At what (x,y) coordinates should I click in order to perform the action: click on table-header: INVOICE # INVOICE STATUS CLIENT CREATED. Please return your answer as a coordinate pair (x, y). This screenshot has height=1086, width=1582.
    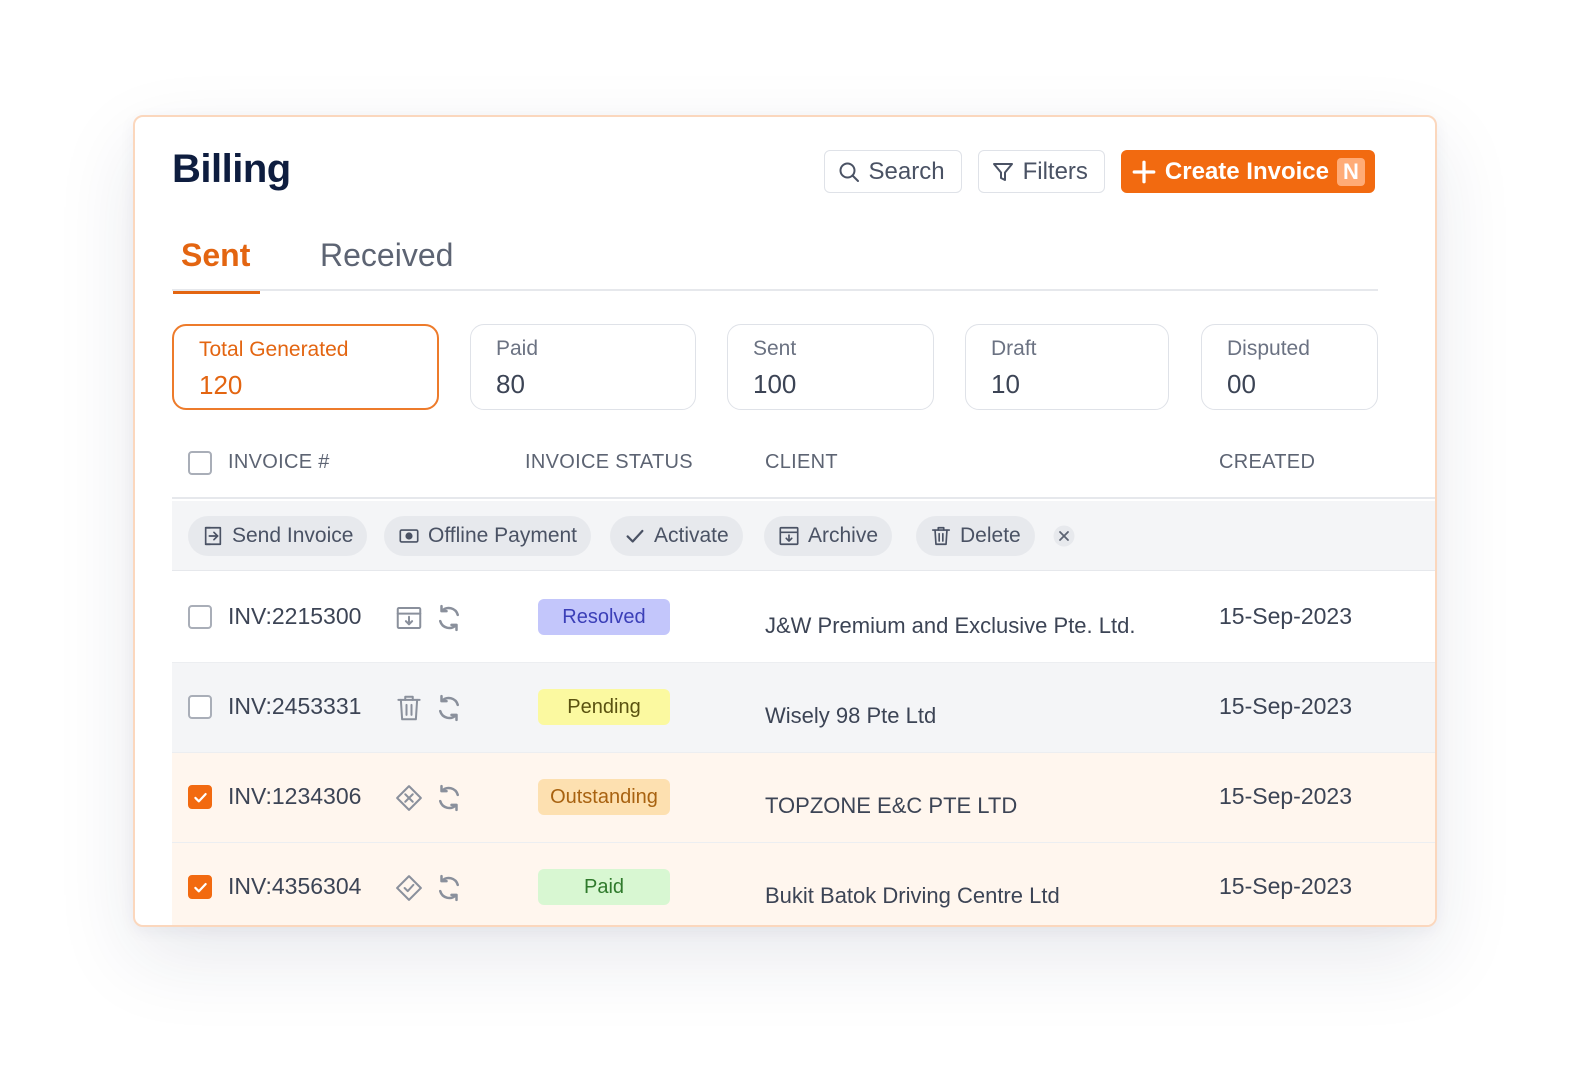
    Looking at the image, I should click on (803, 467).